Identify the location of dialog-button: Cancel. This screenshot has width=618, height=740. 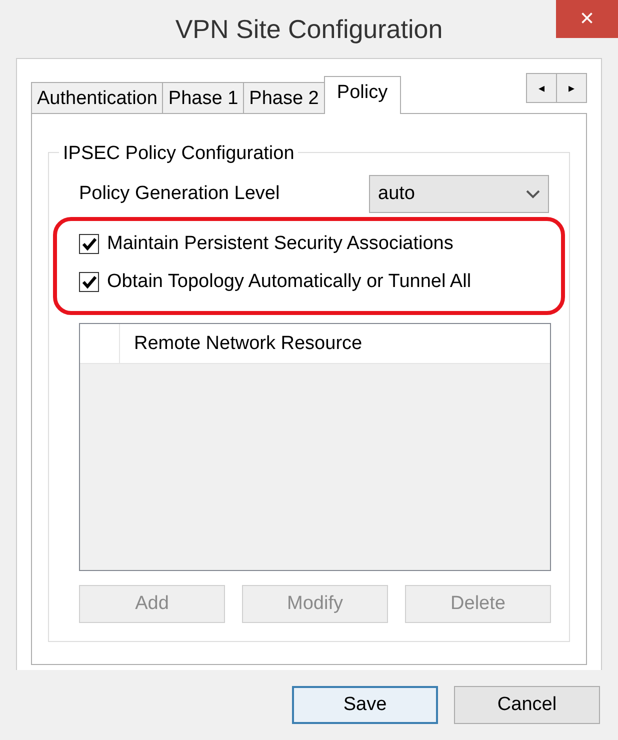
(527, 705).